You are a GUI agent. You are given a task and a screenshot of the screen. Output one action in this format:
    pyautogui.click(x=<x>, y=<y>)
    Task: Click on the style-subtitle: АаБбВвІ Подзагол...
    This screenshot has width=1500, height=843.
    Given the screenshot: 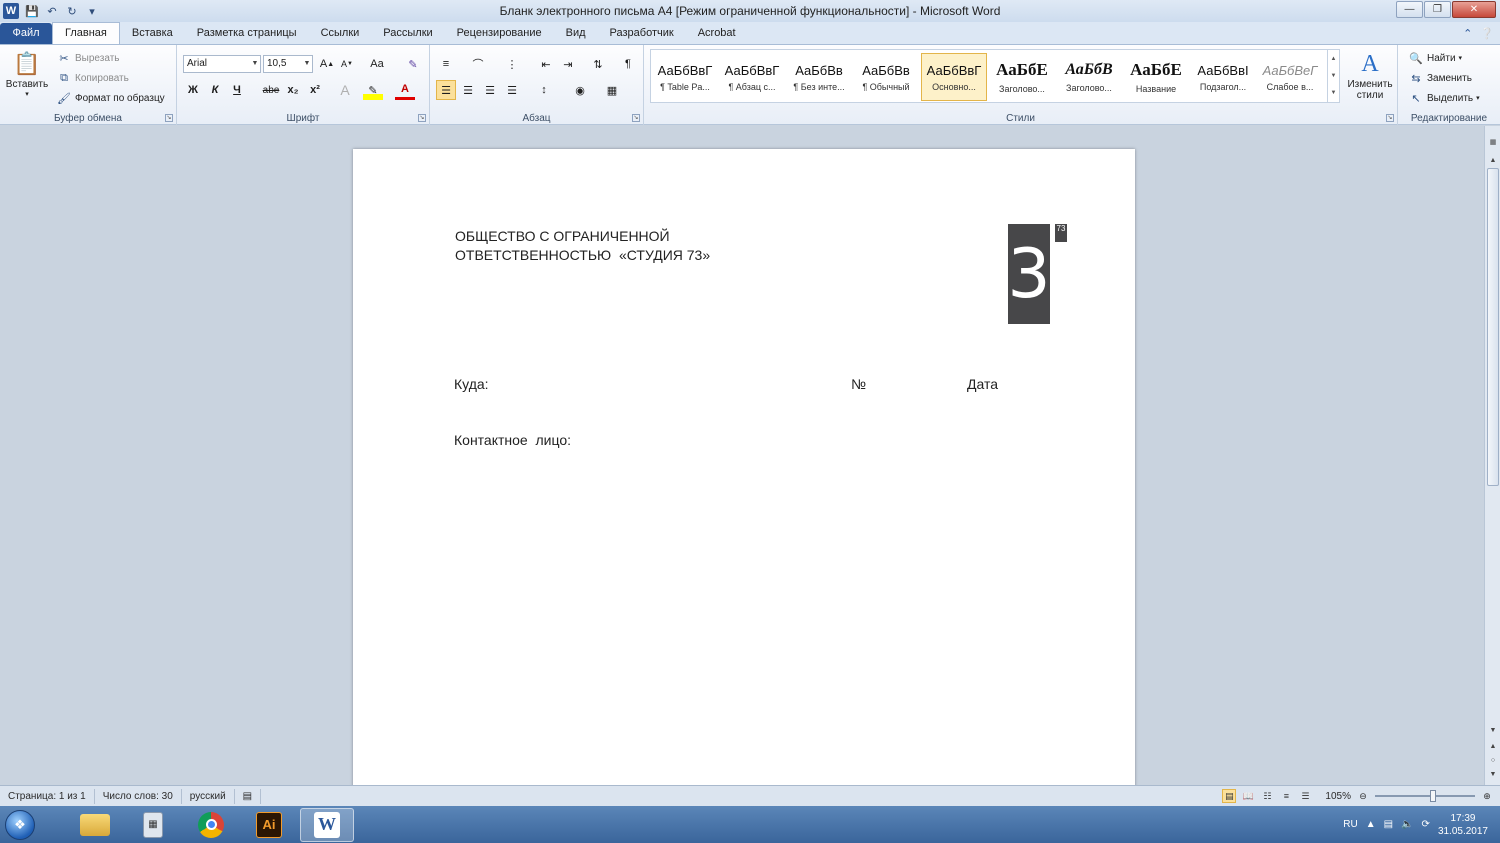 What is the action you would take?
    pyautogui.click(x=1223, y=77)
    